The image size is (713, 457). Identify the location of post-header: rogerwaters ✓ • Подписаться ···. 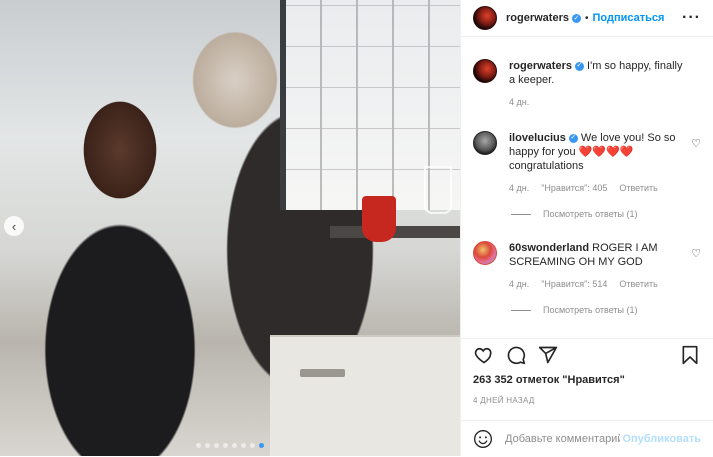
(587, 18).